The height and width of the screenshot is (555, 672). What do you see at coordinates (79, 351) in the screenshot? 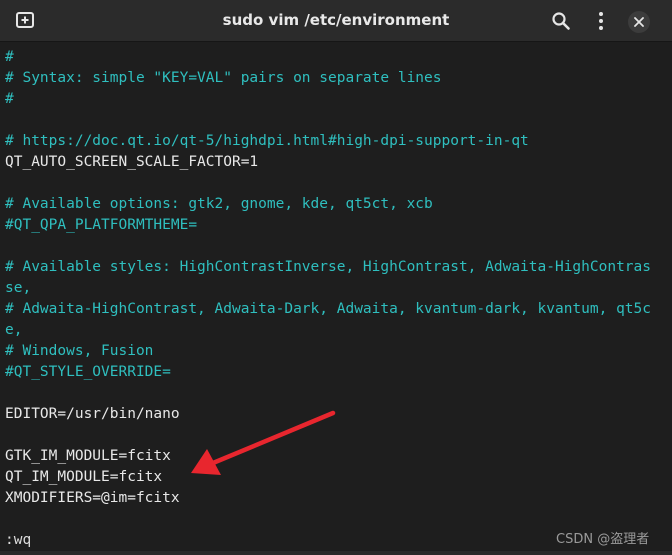
I see `editor-line: # Windows, Fusion` at bounding box center [79, 351].